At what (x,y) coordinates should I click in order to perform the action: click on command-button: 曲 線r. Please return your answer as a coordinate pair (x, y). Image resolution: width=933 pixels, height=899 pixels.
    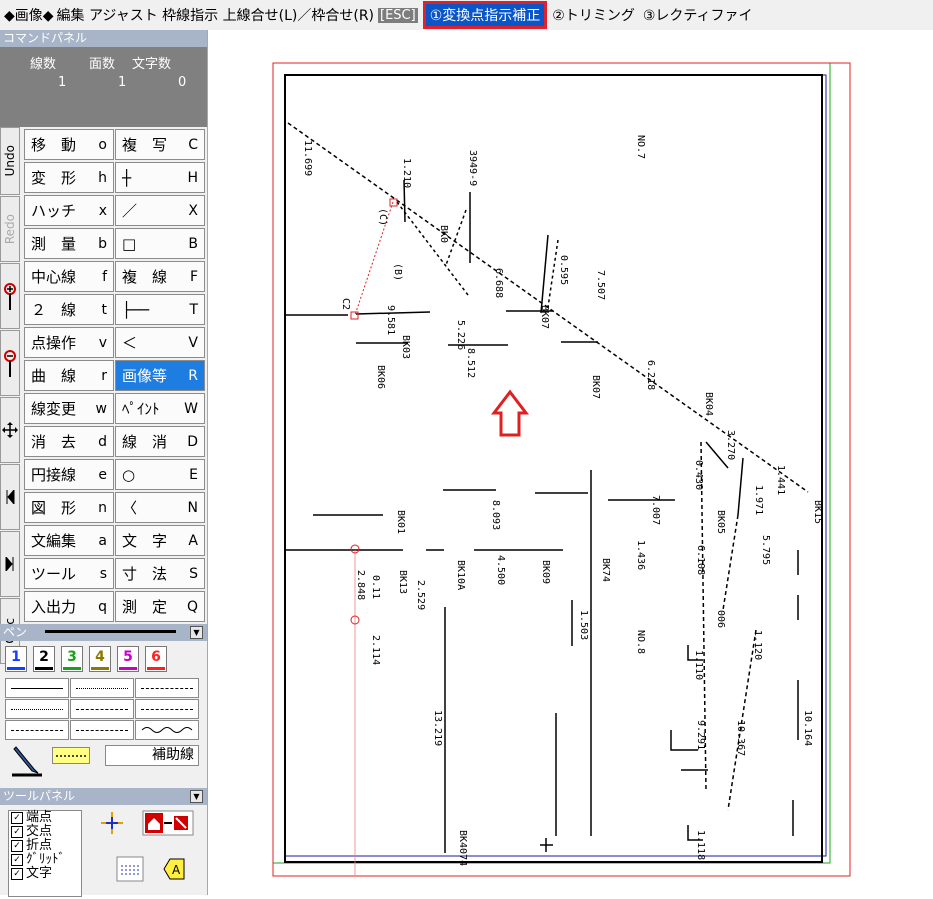
    Looking at the image, I should click on (69, 375).